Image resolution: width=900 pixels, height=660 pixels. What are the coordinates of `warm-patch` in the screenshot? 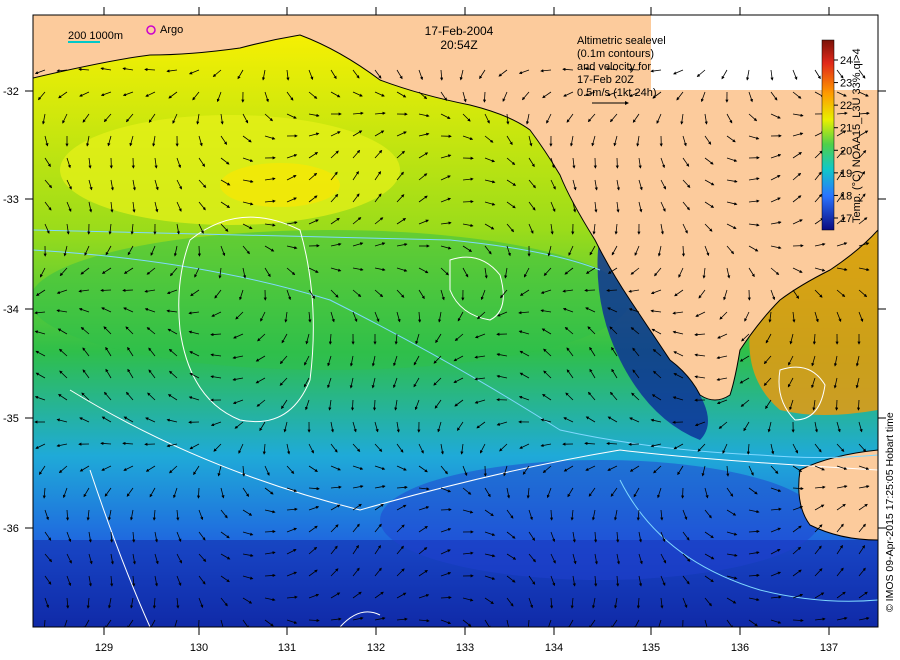 It's located at (230, 170).